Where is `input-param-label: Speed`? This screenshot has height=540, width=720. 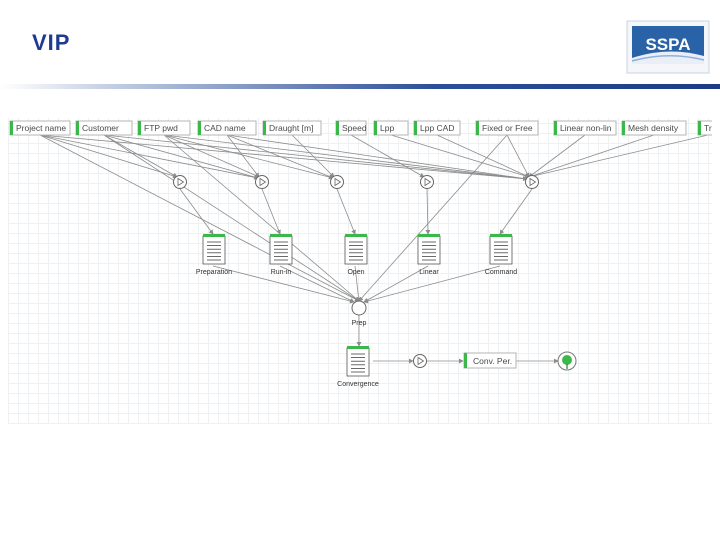
input-param-label: Speed is located at coordinates (354, 128).